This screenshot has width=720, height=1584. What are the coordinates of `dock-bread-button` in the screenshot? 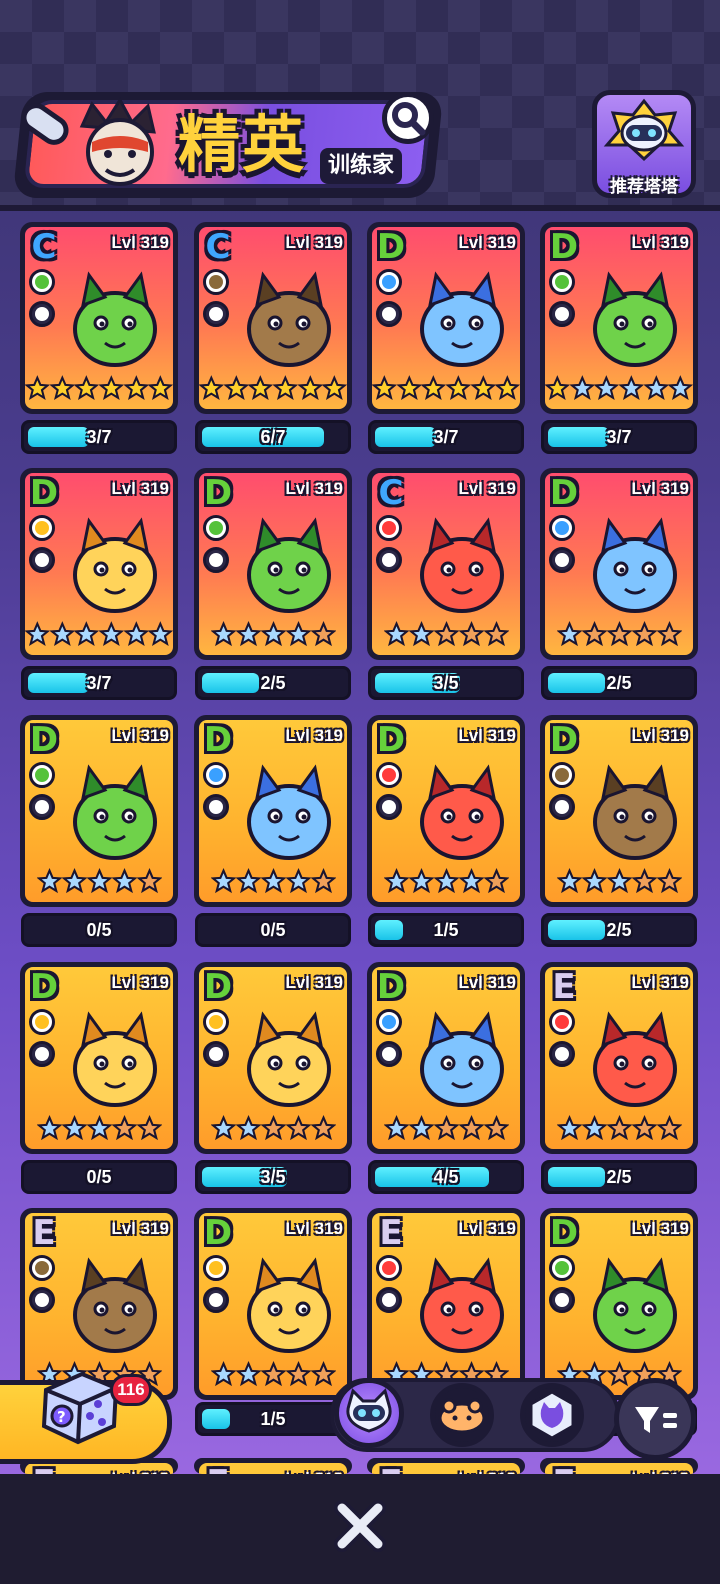 It's located at (462, 1415).